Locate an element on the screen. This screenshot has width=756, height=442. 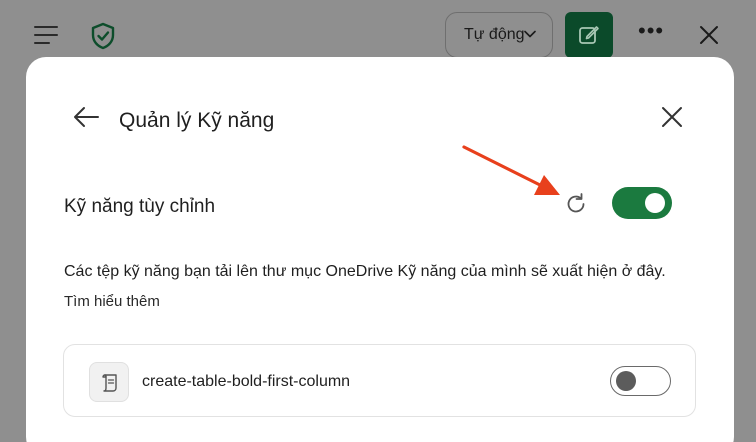
compose-icon is located at coordinates (589, 35).